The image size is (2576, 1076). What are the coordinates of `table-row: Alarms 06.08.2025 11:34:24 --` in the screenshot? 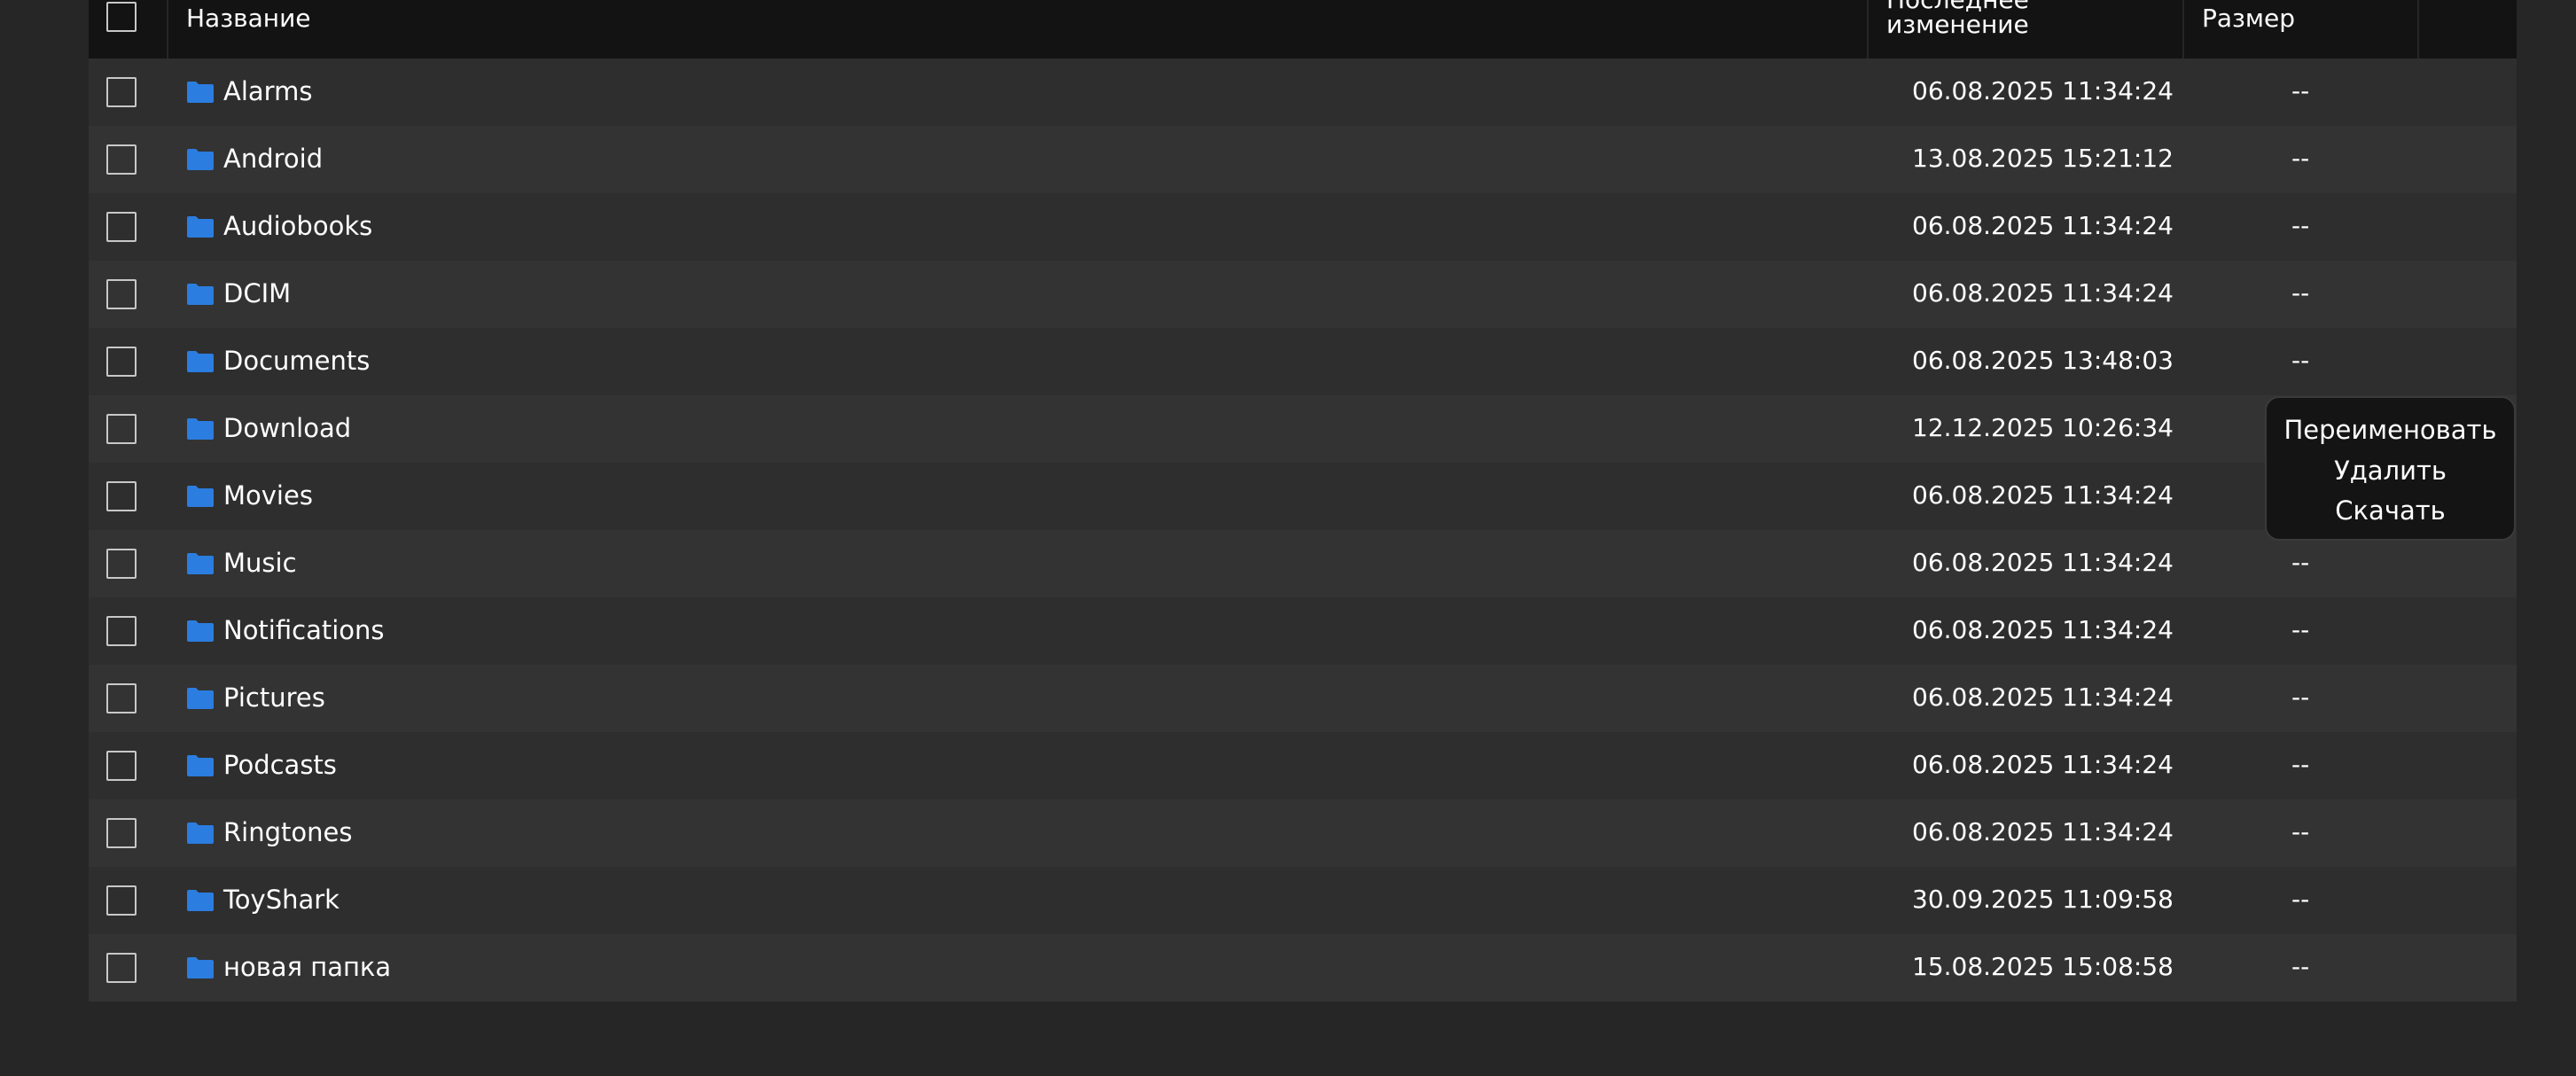 It's located at (1303, 92).